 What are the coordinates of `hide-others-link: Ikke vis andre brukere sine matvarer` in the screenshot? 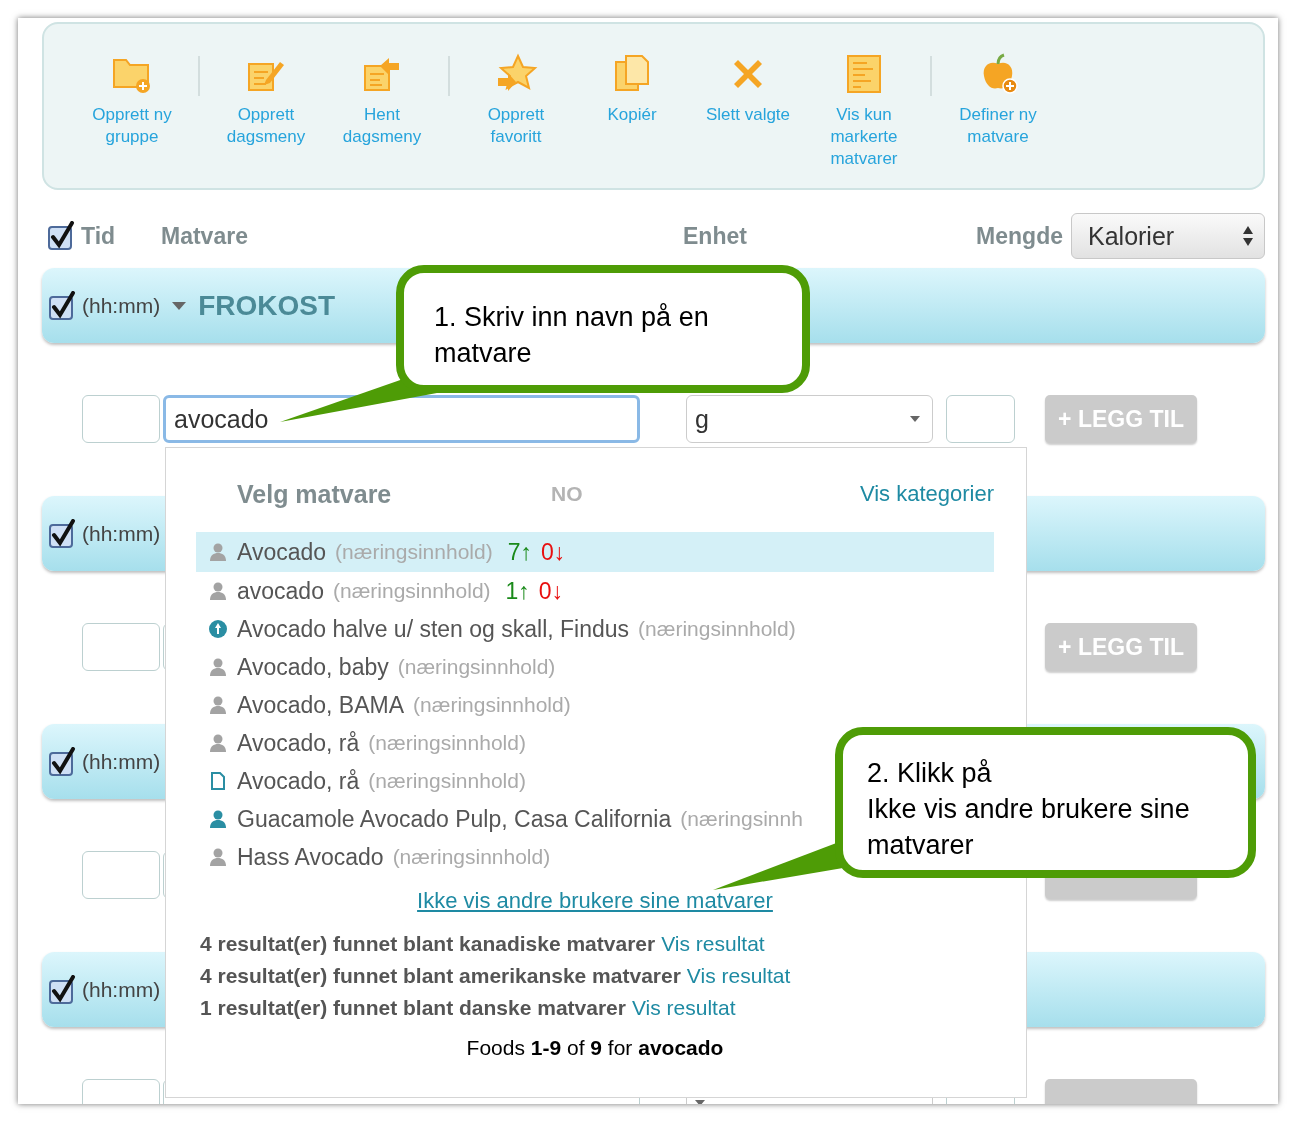 It's located at (595, 901).